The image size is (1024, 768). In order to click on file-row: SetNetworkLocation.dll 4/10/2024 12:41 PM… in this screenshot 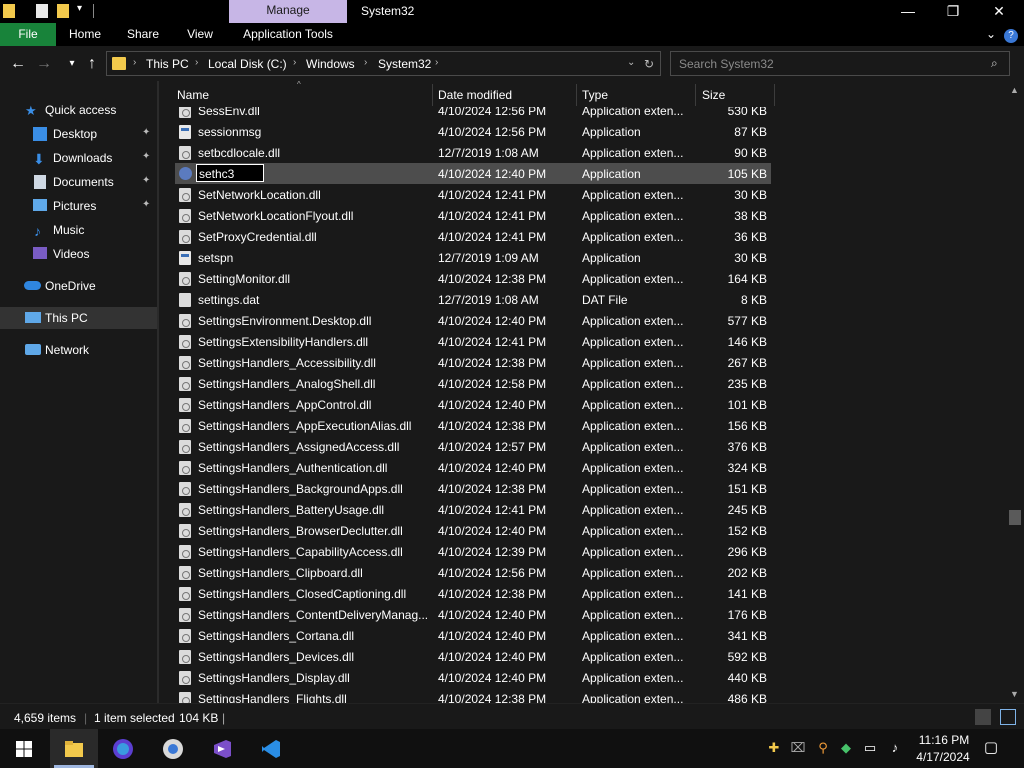, I will do `click(473, 194)`.